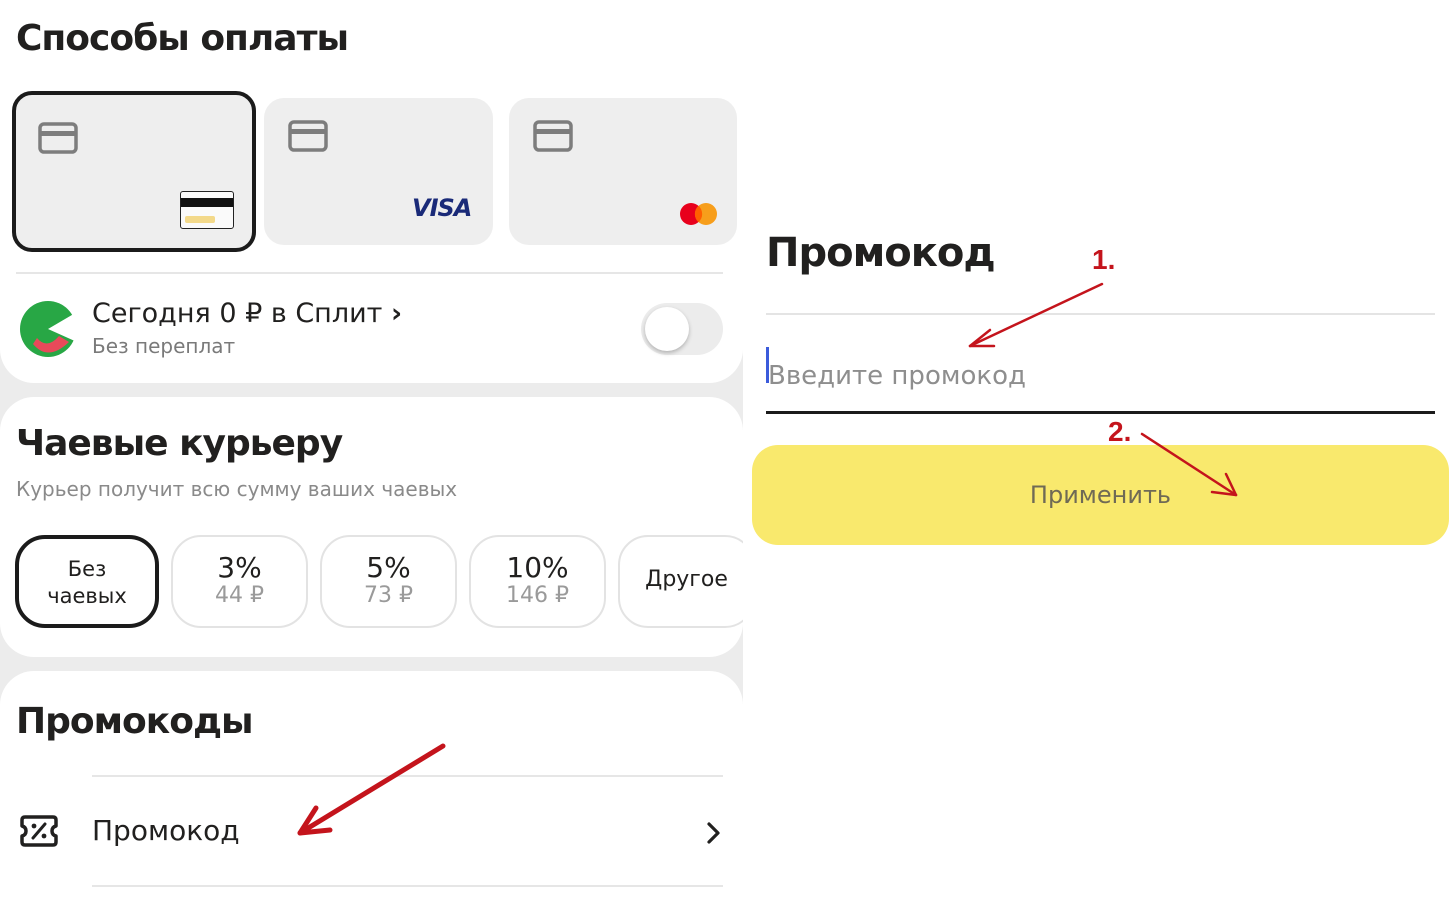  Describe the element at coordinates (87, 581) in the screenshot. I see `tip-option-none: Без чаевых` at that location.